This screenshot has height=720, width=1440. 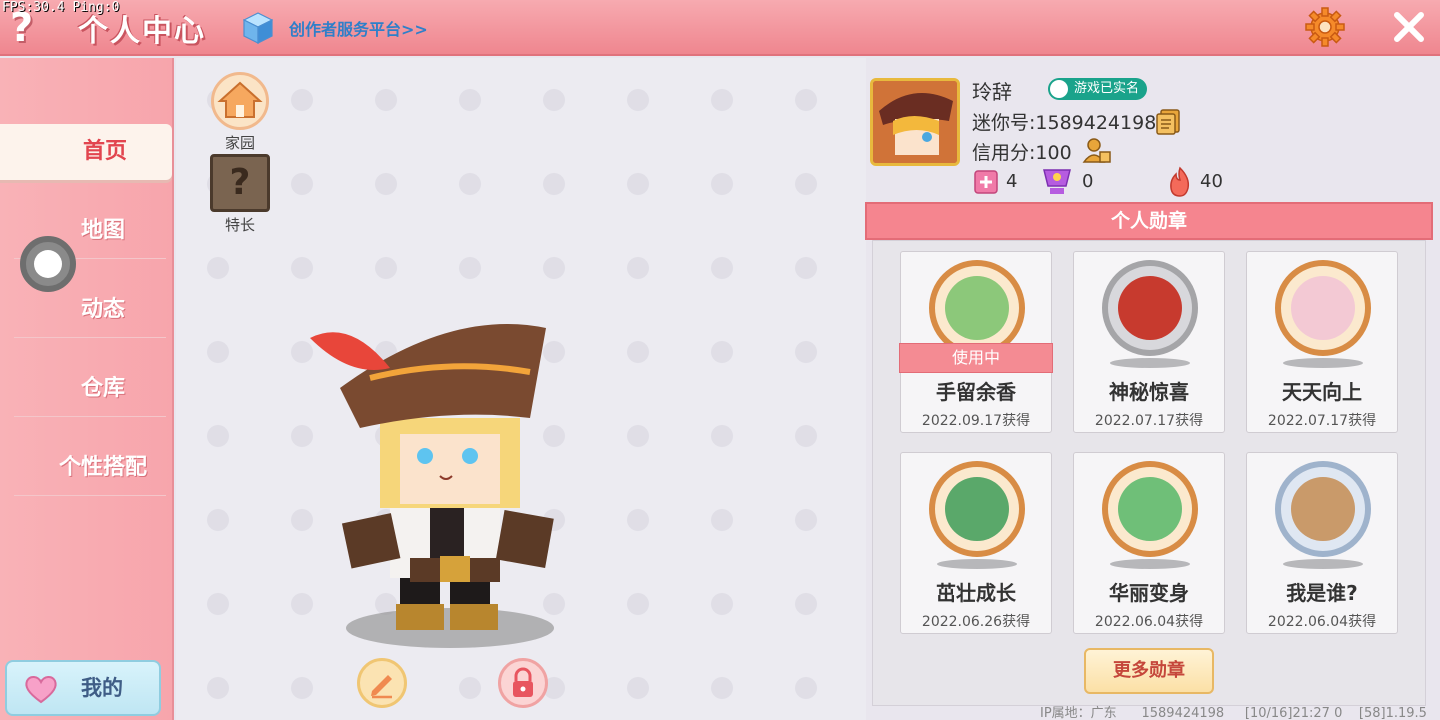 I want to click on sidebar-item-warehouse: 仓库, so click(x=86, y=389).